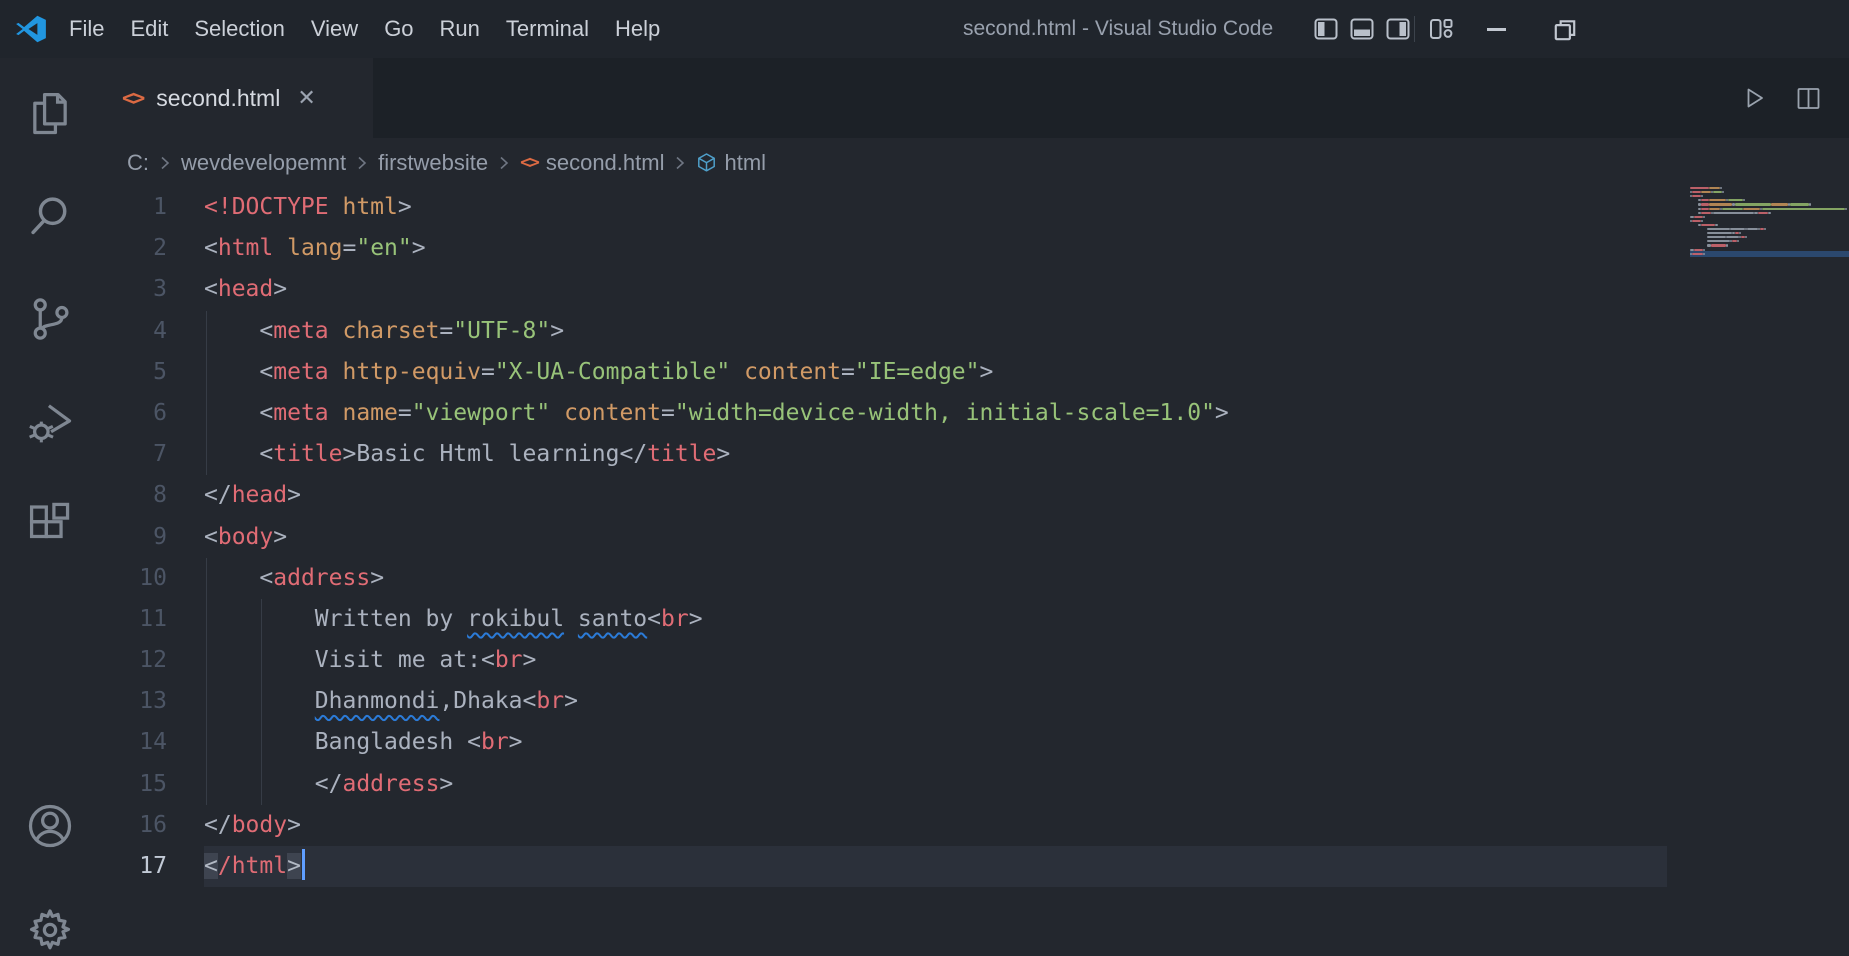 The height and width of the screenshot is (956, 1849). I want to click on tab-second-html: <> second.html ✕, so click(236, 98).